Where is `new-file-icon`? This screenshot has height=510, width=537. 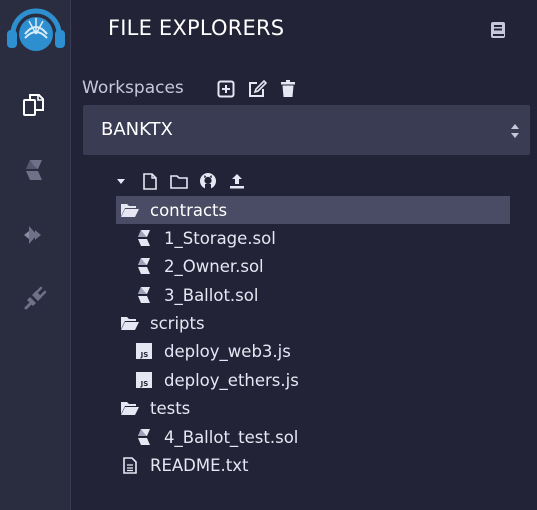 new-file-icon is located at coordinates (150, 181).